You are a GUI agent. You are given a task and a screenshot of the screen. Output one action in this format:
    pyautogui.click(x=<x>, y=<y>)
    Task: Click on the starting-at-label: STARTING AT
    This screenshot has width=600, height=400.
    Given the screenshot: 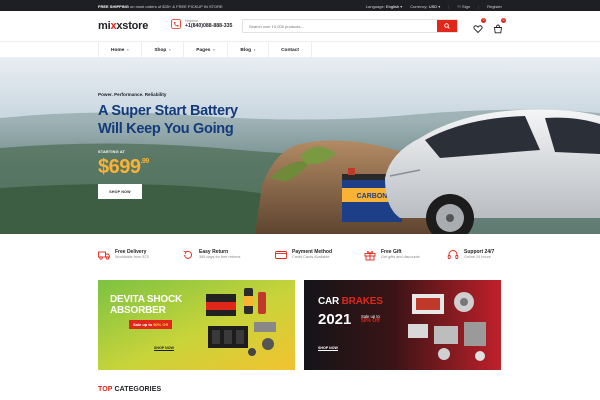 What is the action you would take?
    pyautogui.click(x=112, y=152)
    